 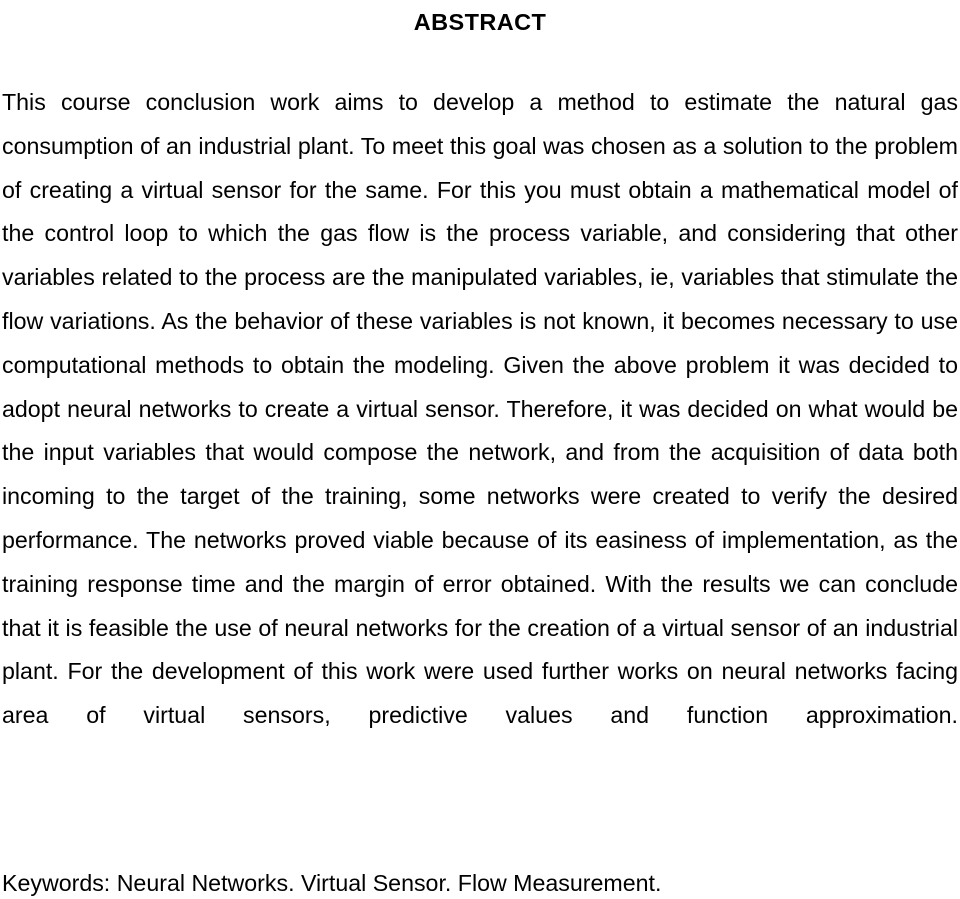 I want to click on page-title-text: ABSTRACT, so click(x=480, y=22).